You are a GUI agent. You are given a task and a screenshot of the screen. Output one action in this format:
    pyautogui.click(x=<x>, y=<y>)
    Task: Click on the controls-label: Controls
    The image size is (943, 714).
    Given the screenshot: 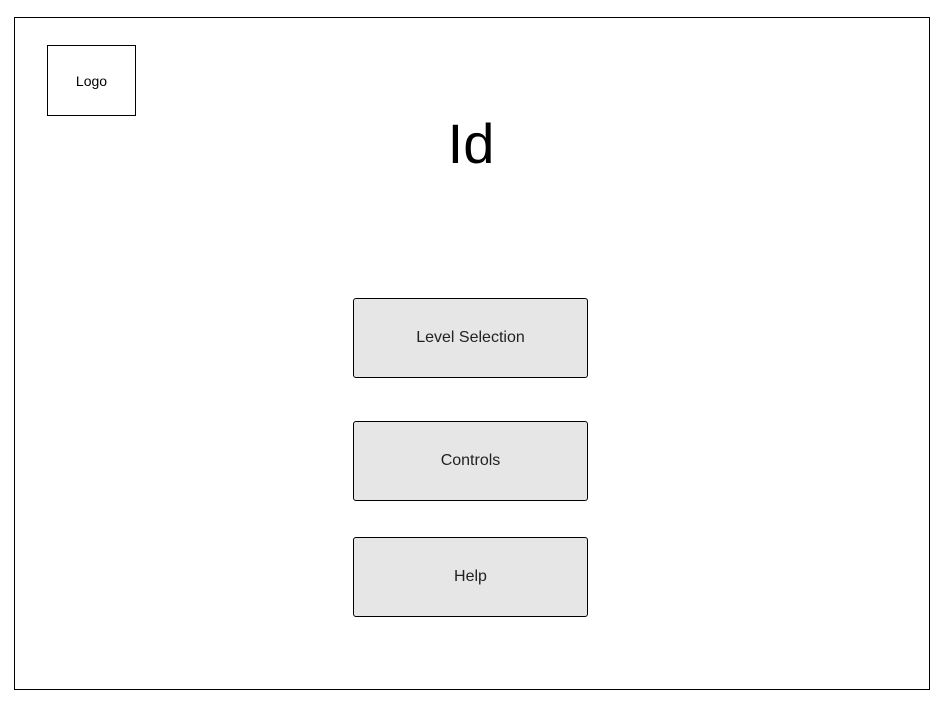 What is the action you would take?
    pyautogui.click(x=470, y=460)
    